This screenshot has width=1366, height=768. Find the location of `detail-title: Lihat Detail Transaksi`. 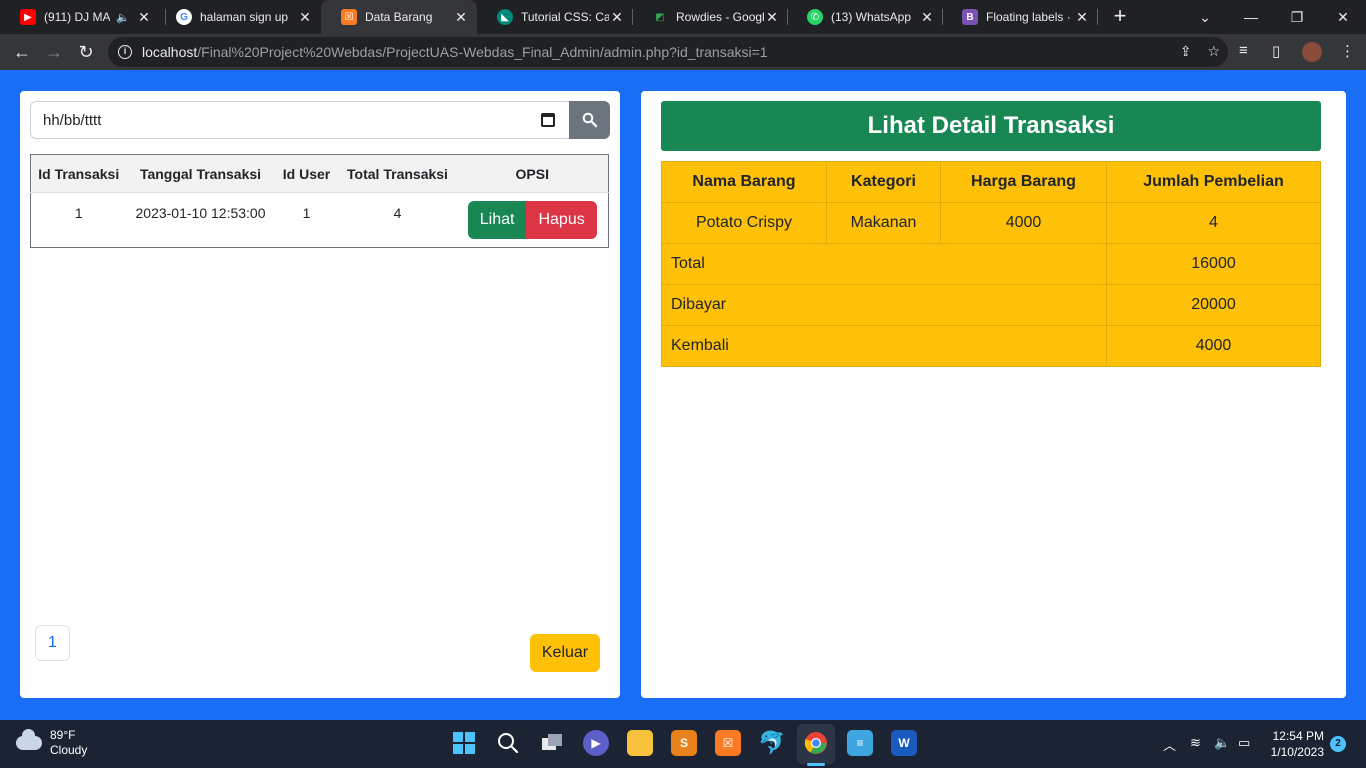

detail-title: Lihat Detail Transaksi is located at coordinates (991, 126).